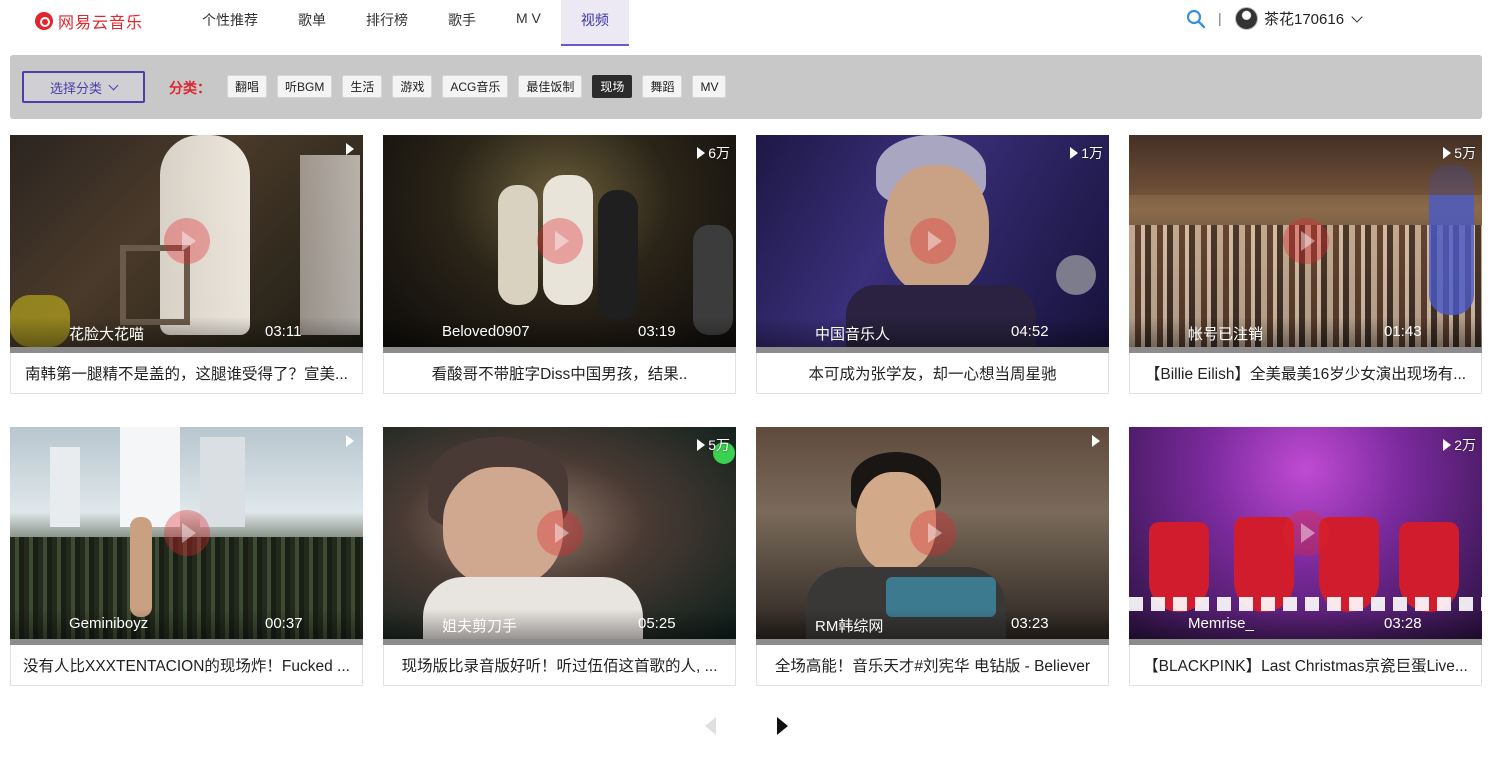  What do you see at coordinates (362, 86) in the screenshot?
I see `tag-life: 生活` at bounding box center [362, 86].